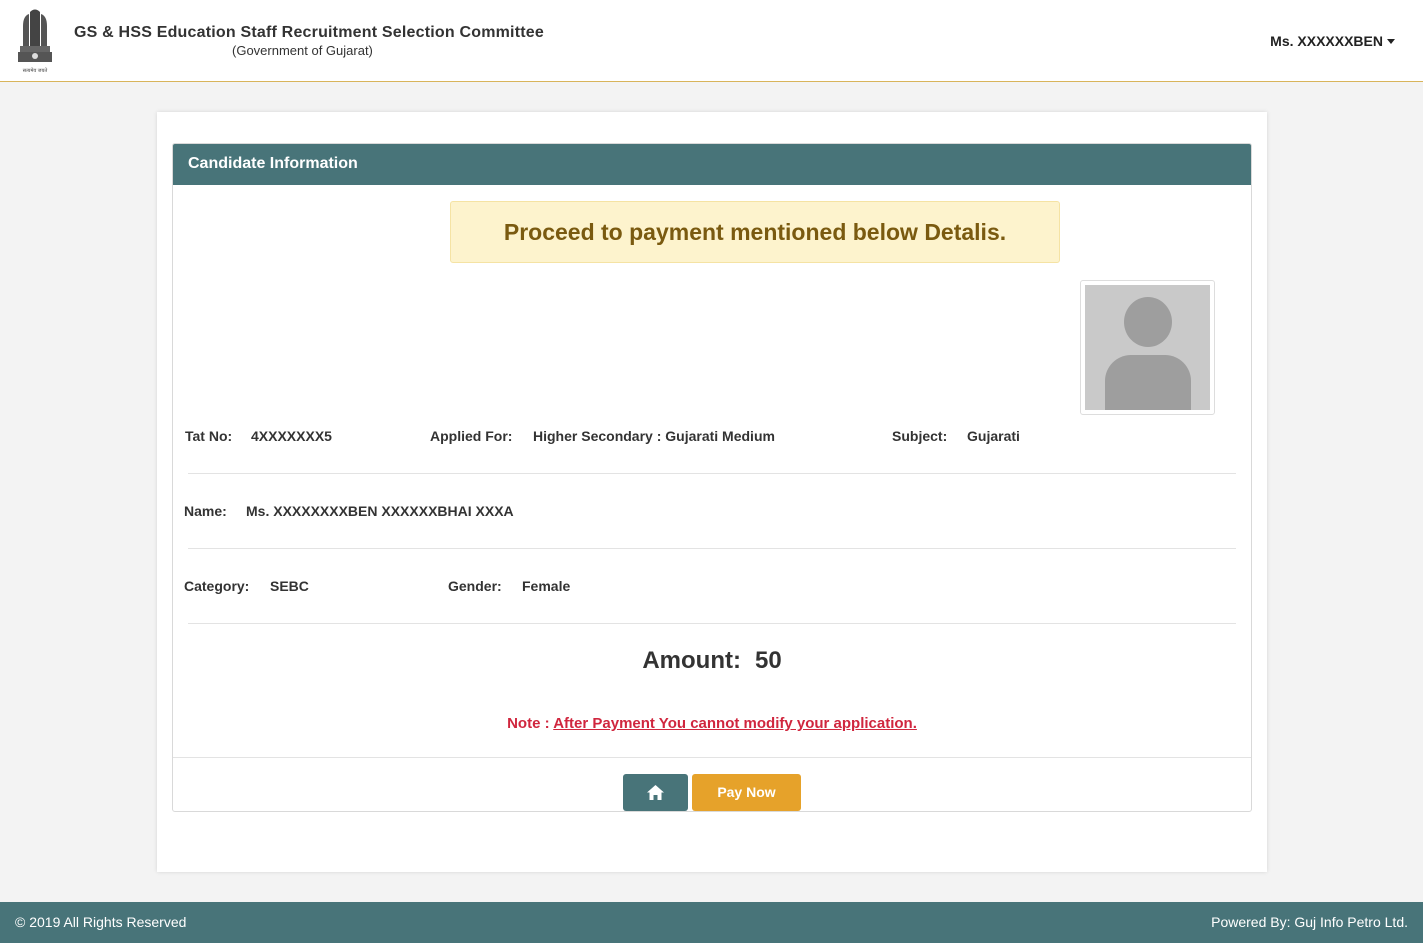 This screenshot has height=943, width=1423. I want to click on home-button, so click(655, 792).